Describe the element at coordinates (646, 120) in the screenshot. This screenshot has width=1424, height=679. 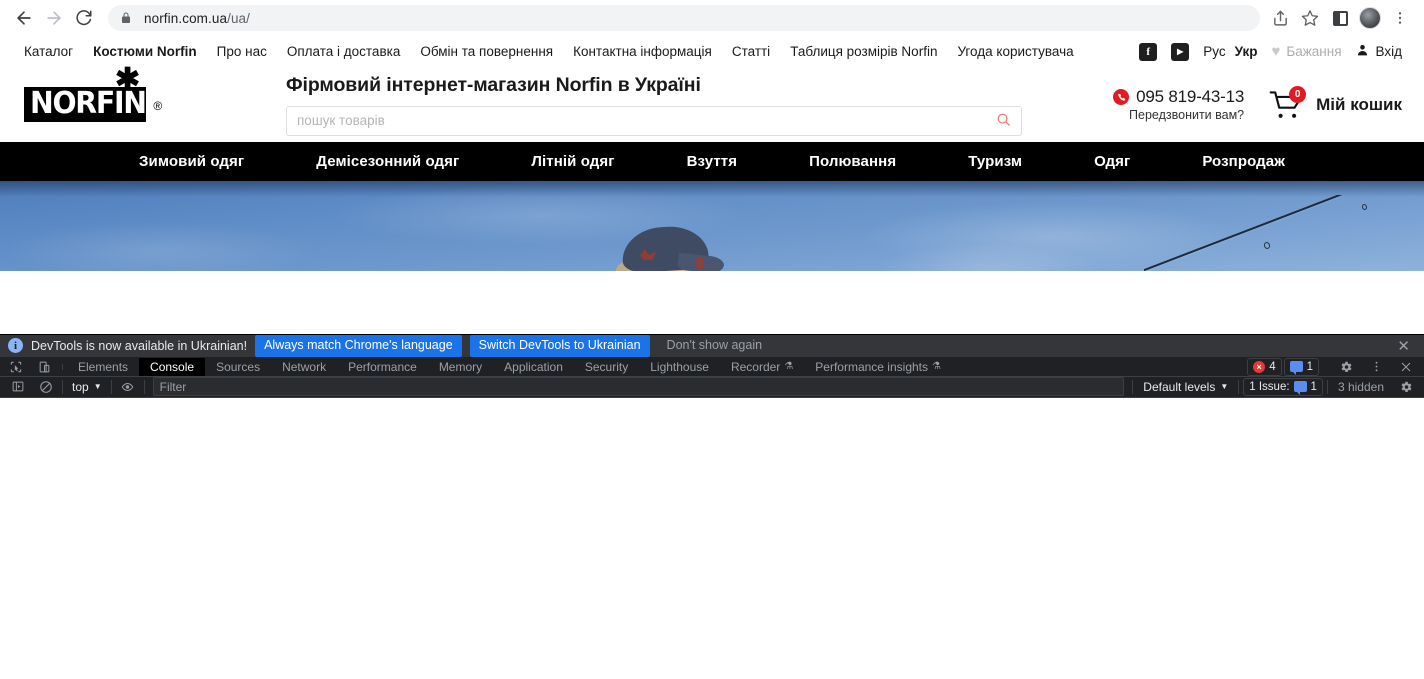
I see `search-input` at that location.